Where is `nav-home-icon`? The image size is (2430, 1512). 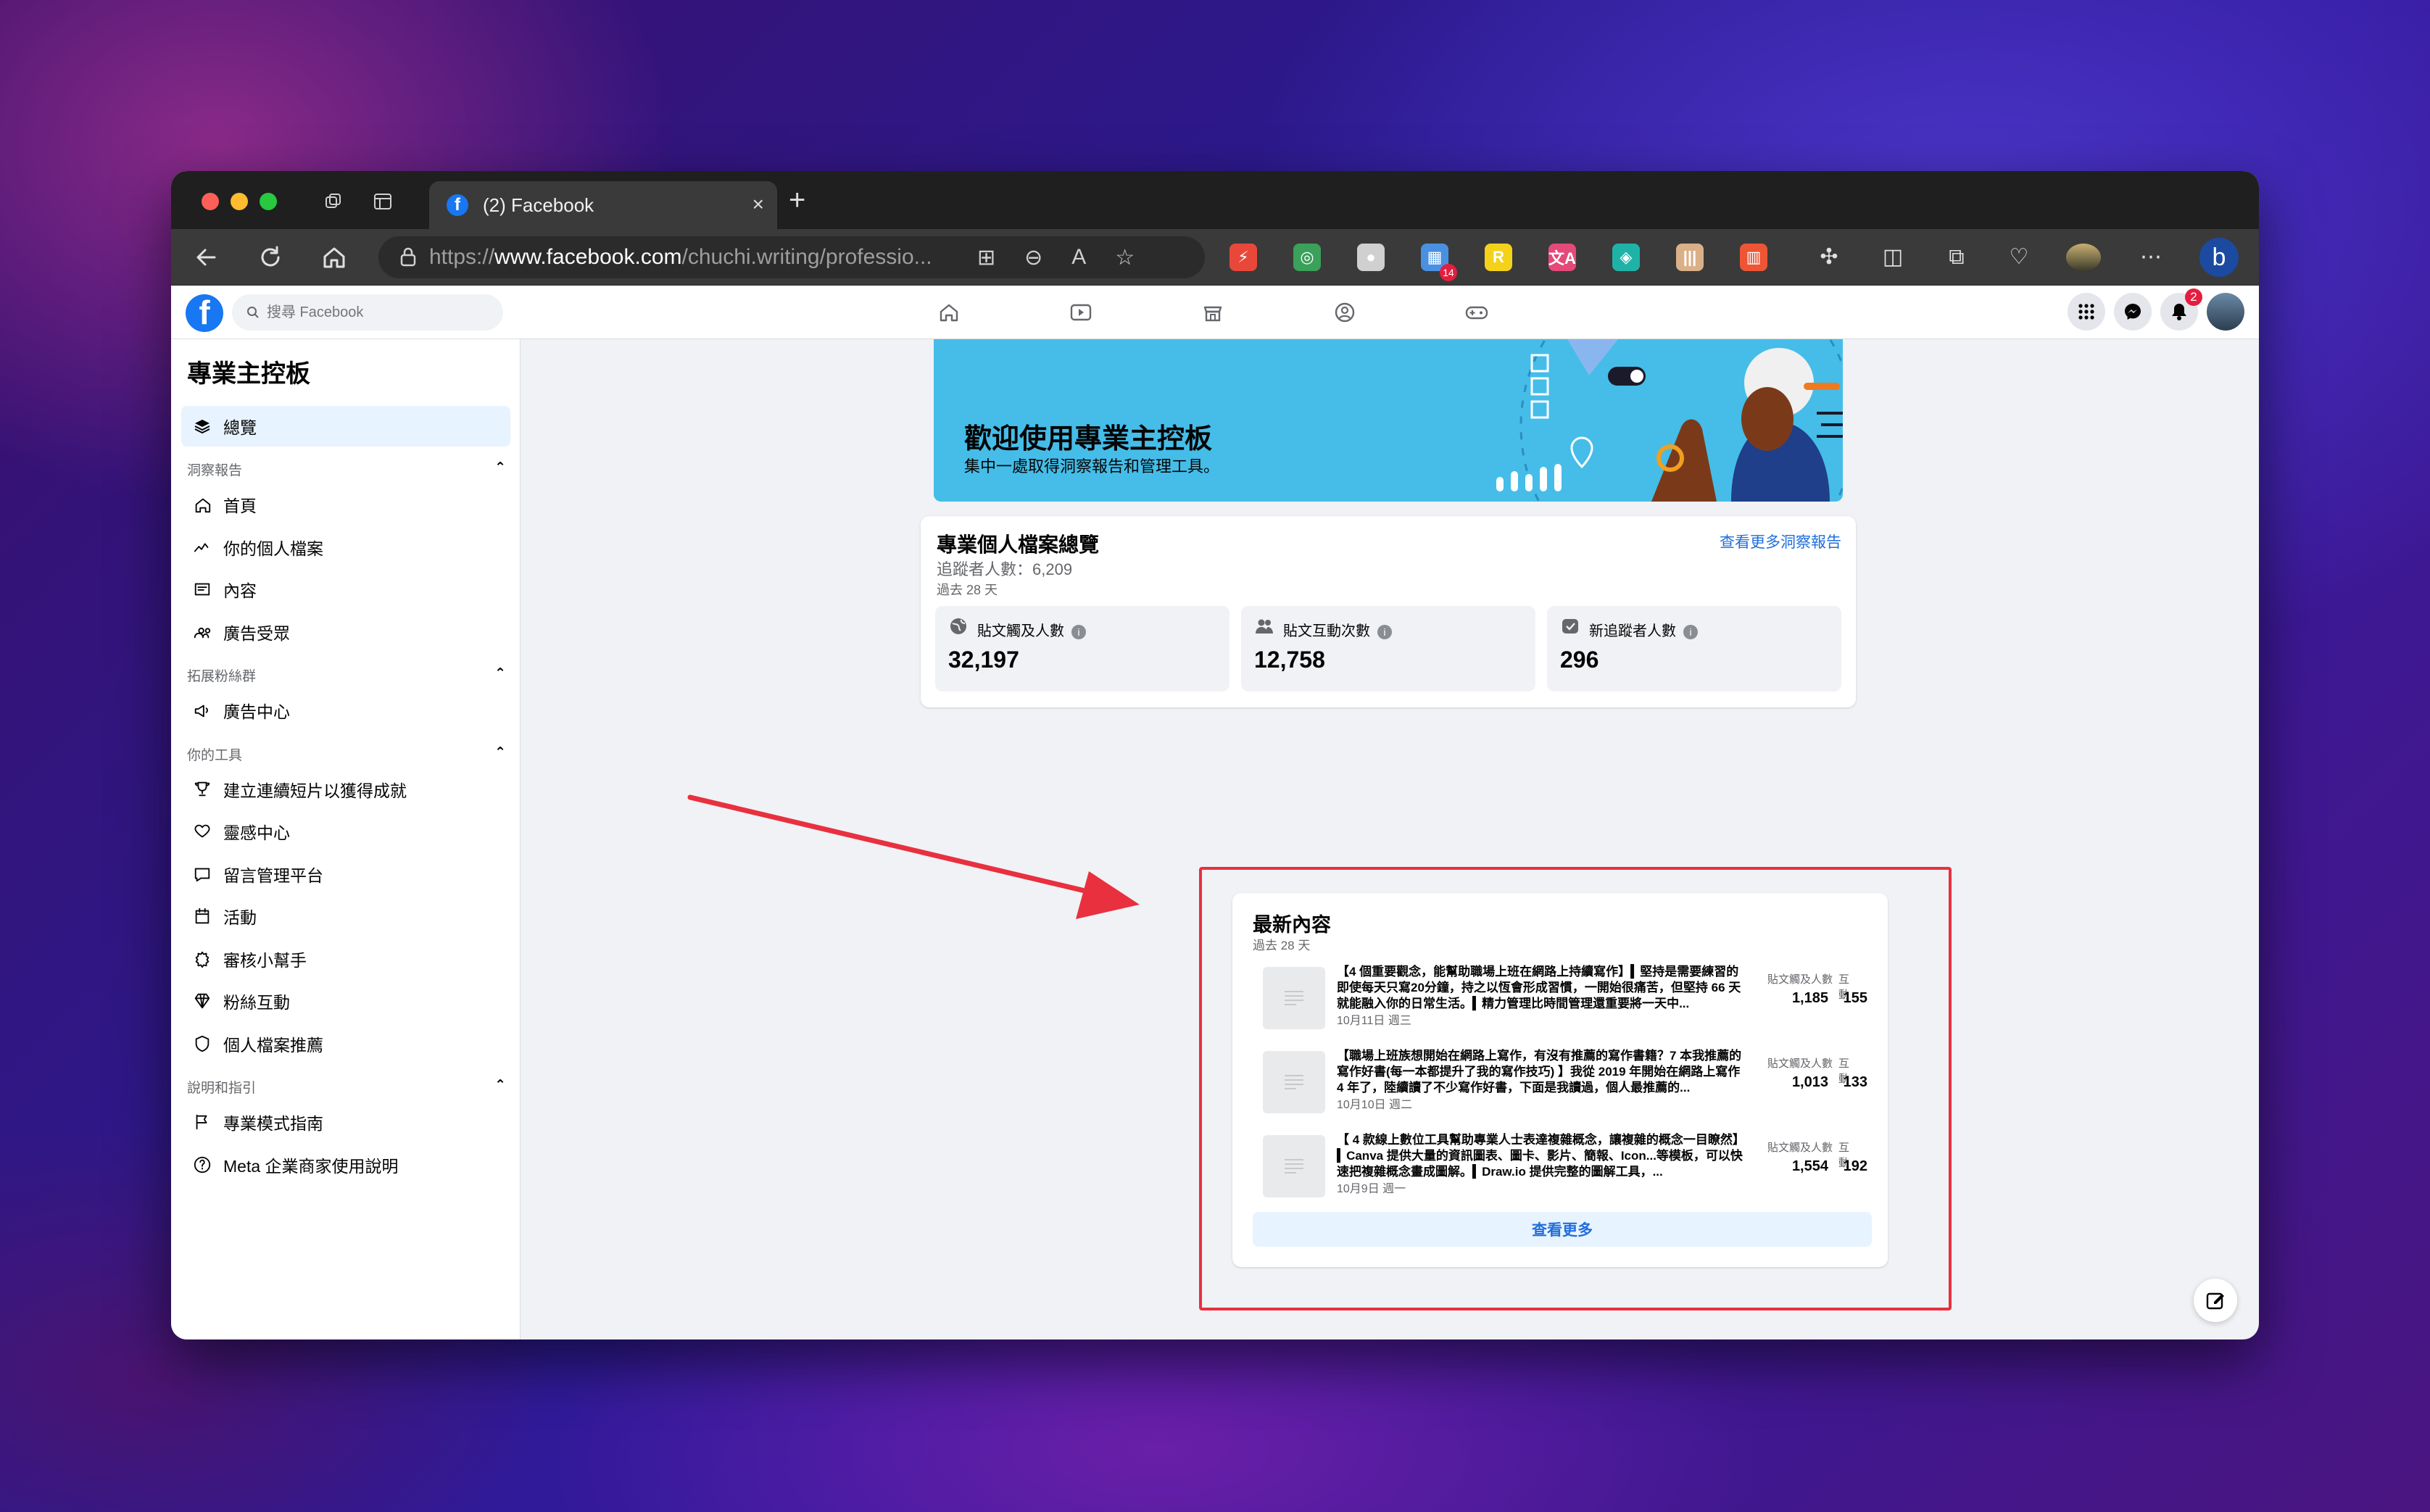
nav-home-icon is located at coordinates (949, 312).